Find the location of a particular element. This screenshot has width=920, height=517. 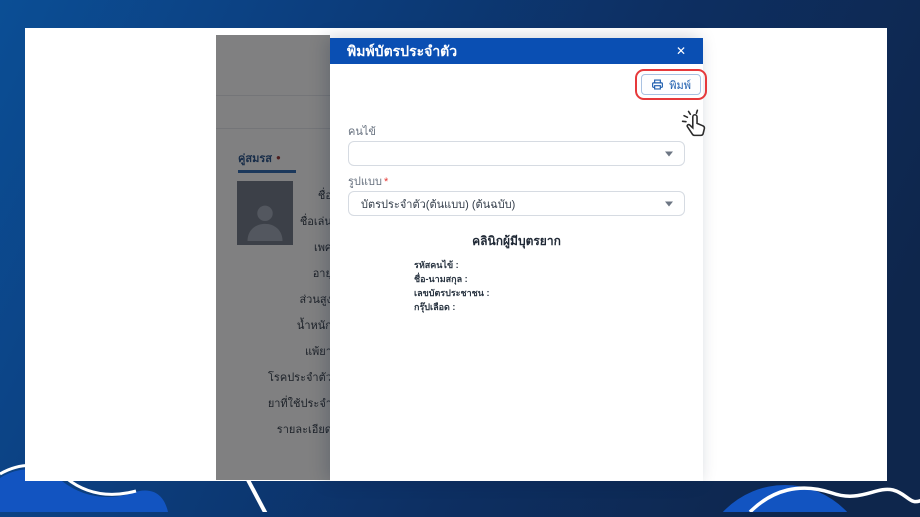

modal-backdrop is located at coordinates (273, 257).